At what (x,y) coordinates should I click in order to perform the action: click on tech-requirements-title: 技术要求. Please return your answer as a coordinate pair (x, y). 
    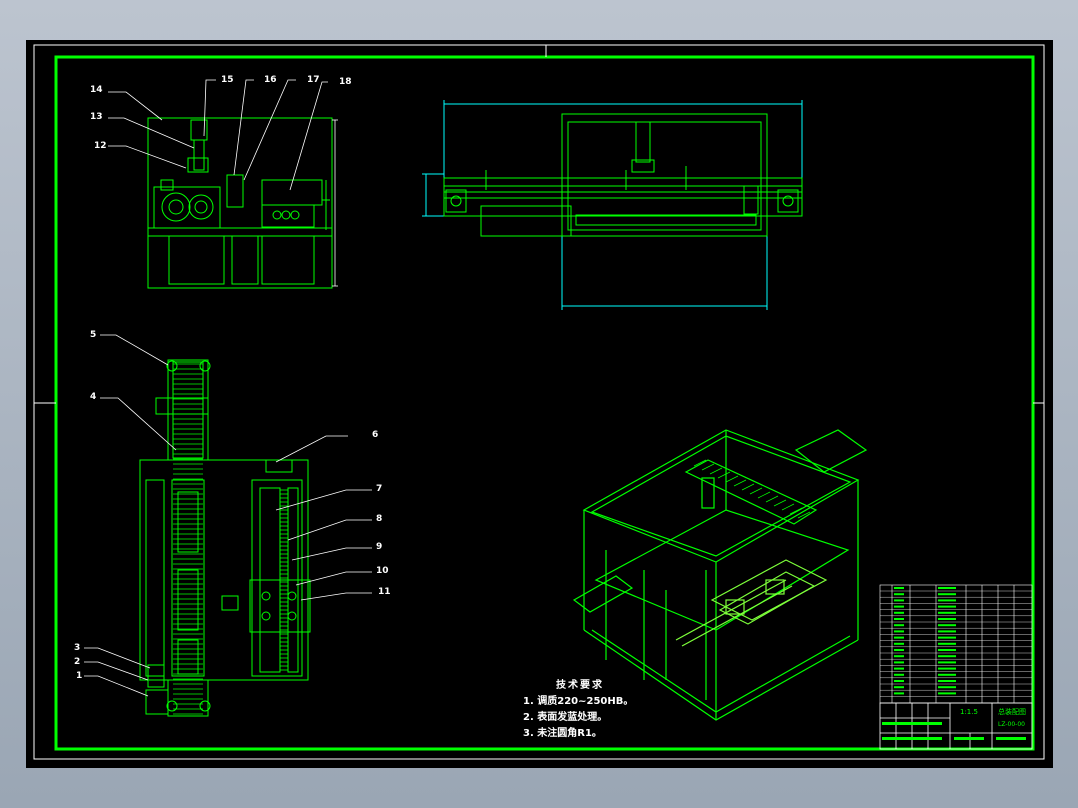
    Looking at the image, I should click on (580, 685).